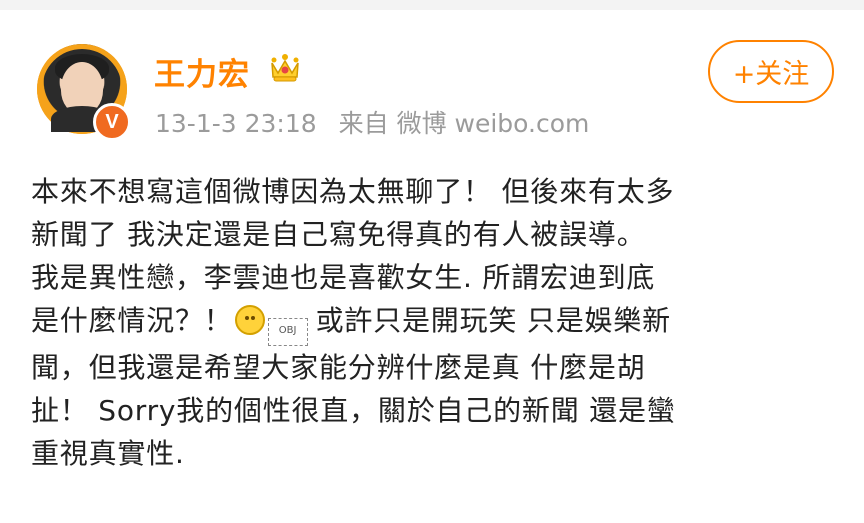 The image size is (864, 523). What do you see at coordinates (249, 320) in the screenshot?
I see `smile-emoji-icon` at bounding box center [249, 320].